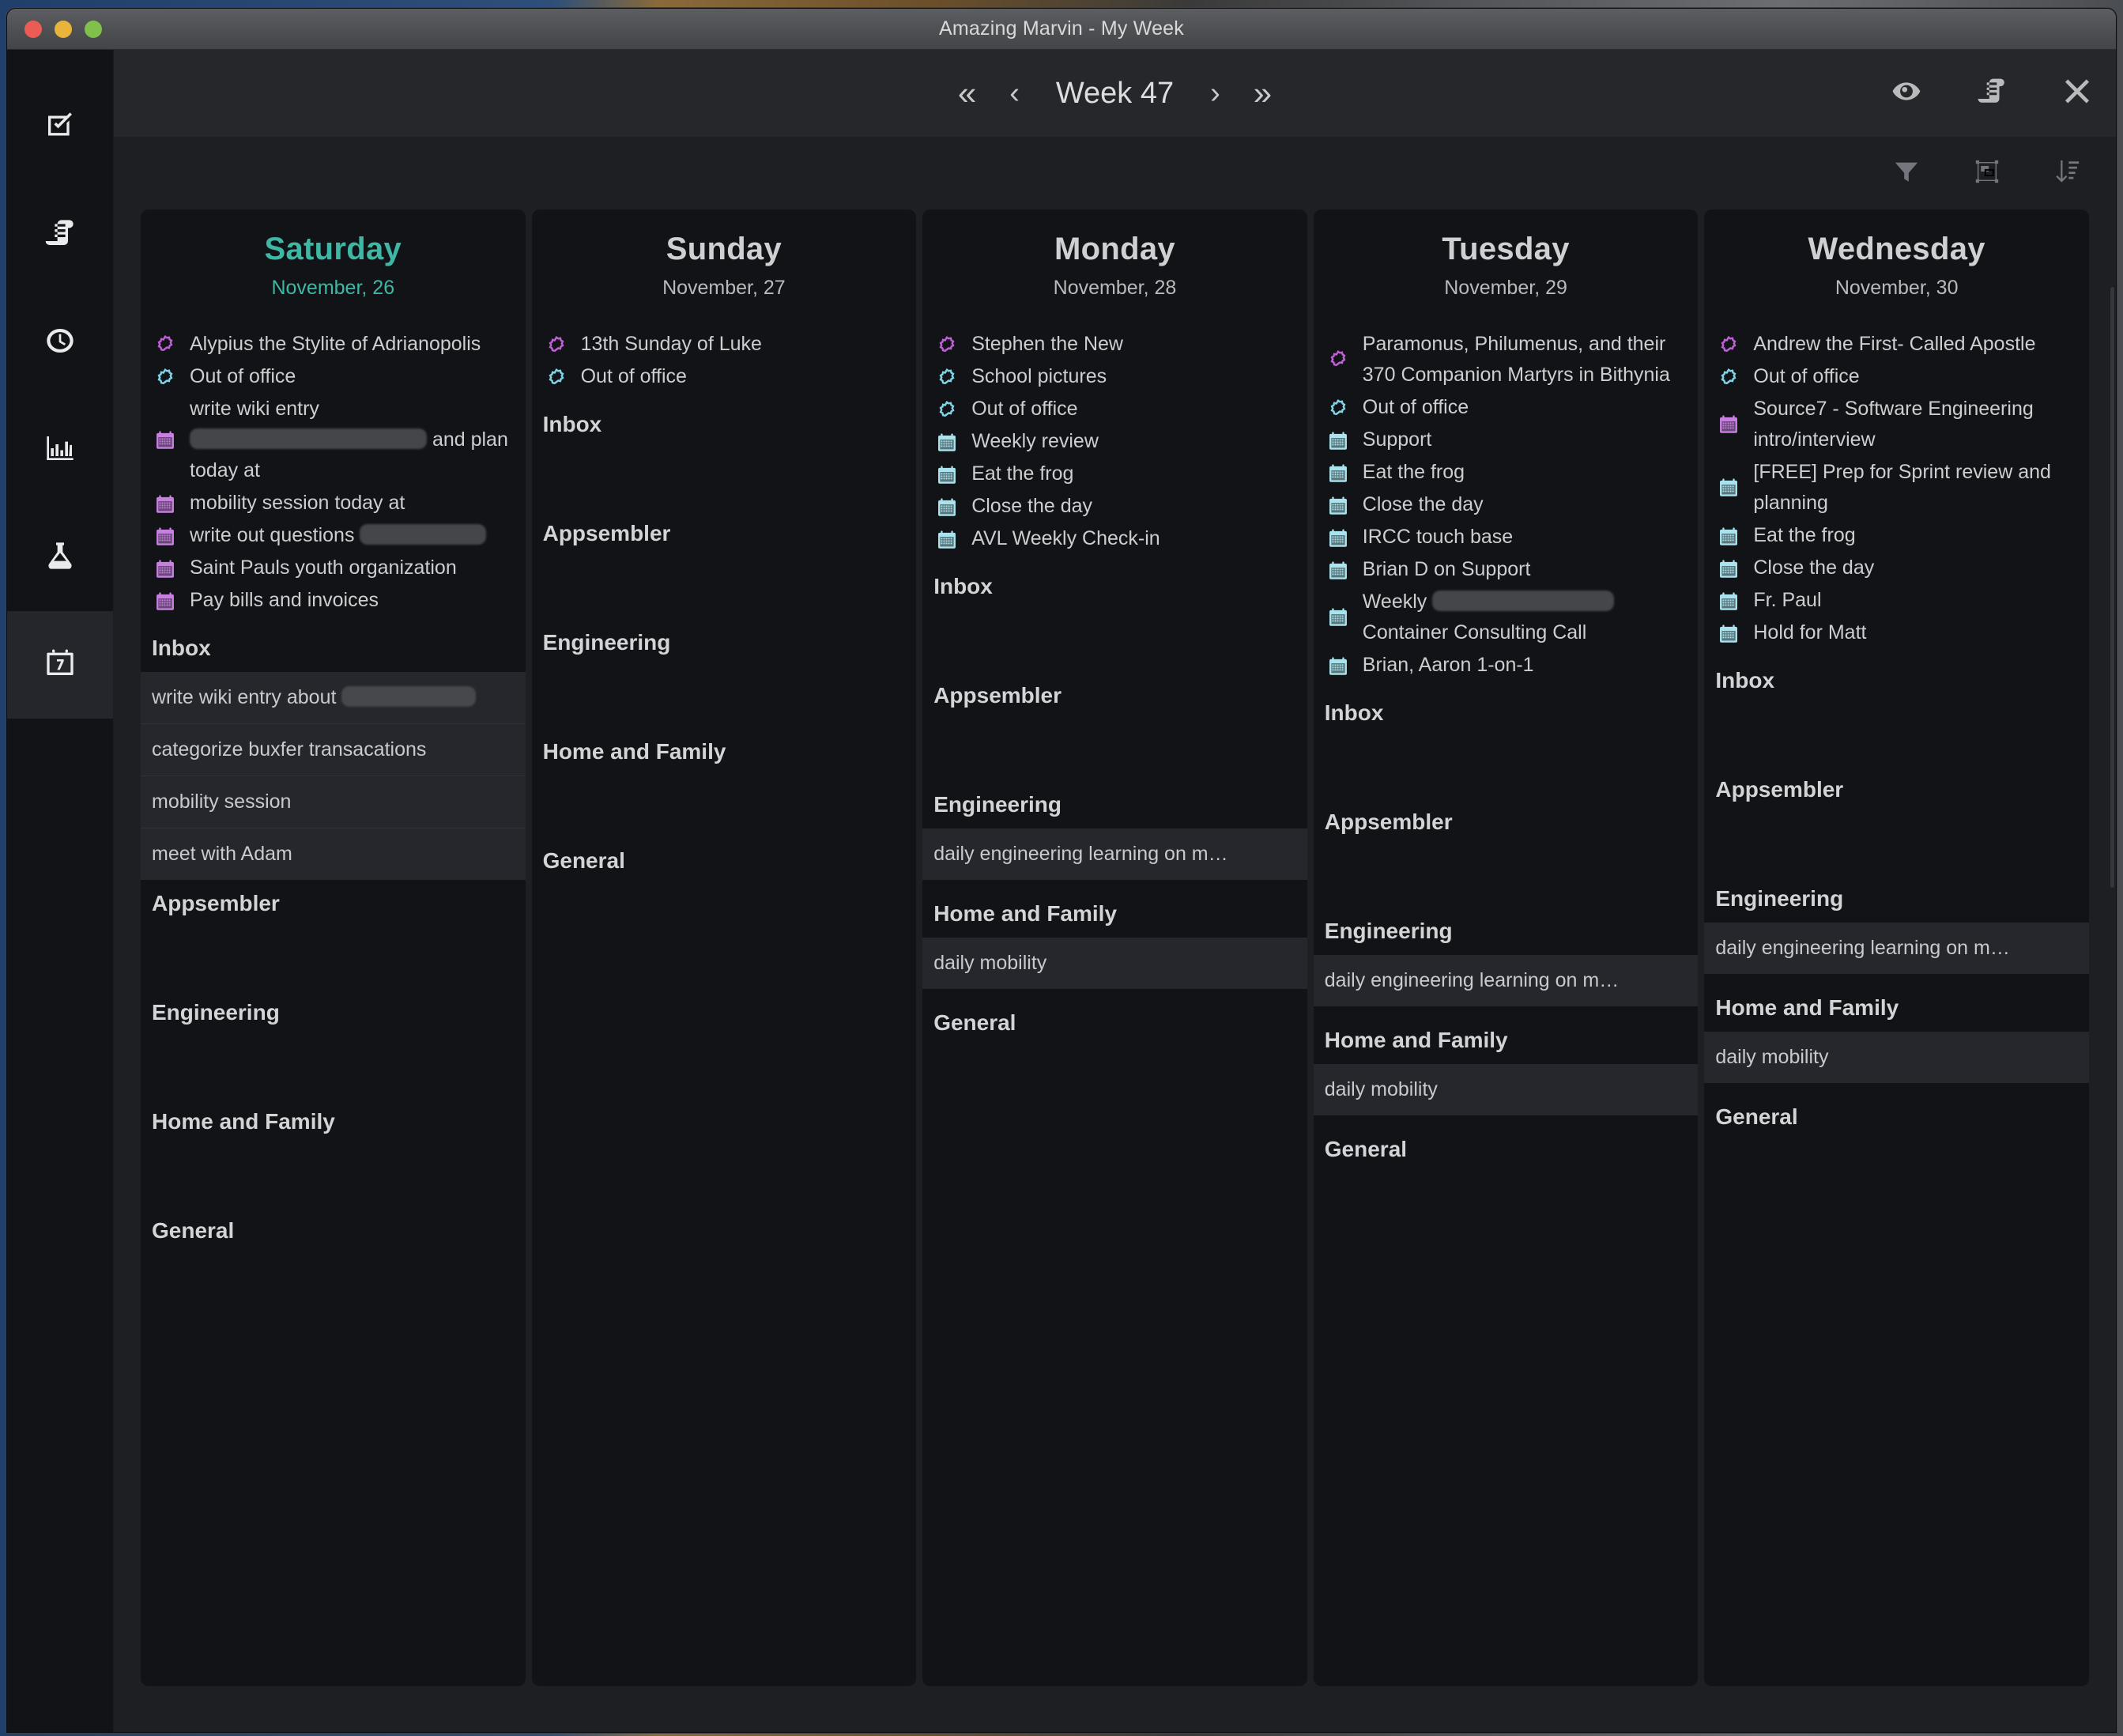 The width and height of the screenshot is (2123, 1736). What do you see at coordinates (1896, 600) in the screenshot?
I see `calendar-event: Fr. Paul` at bounding box center [1896, 600].